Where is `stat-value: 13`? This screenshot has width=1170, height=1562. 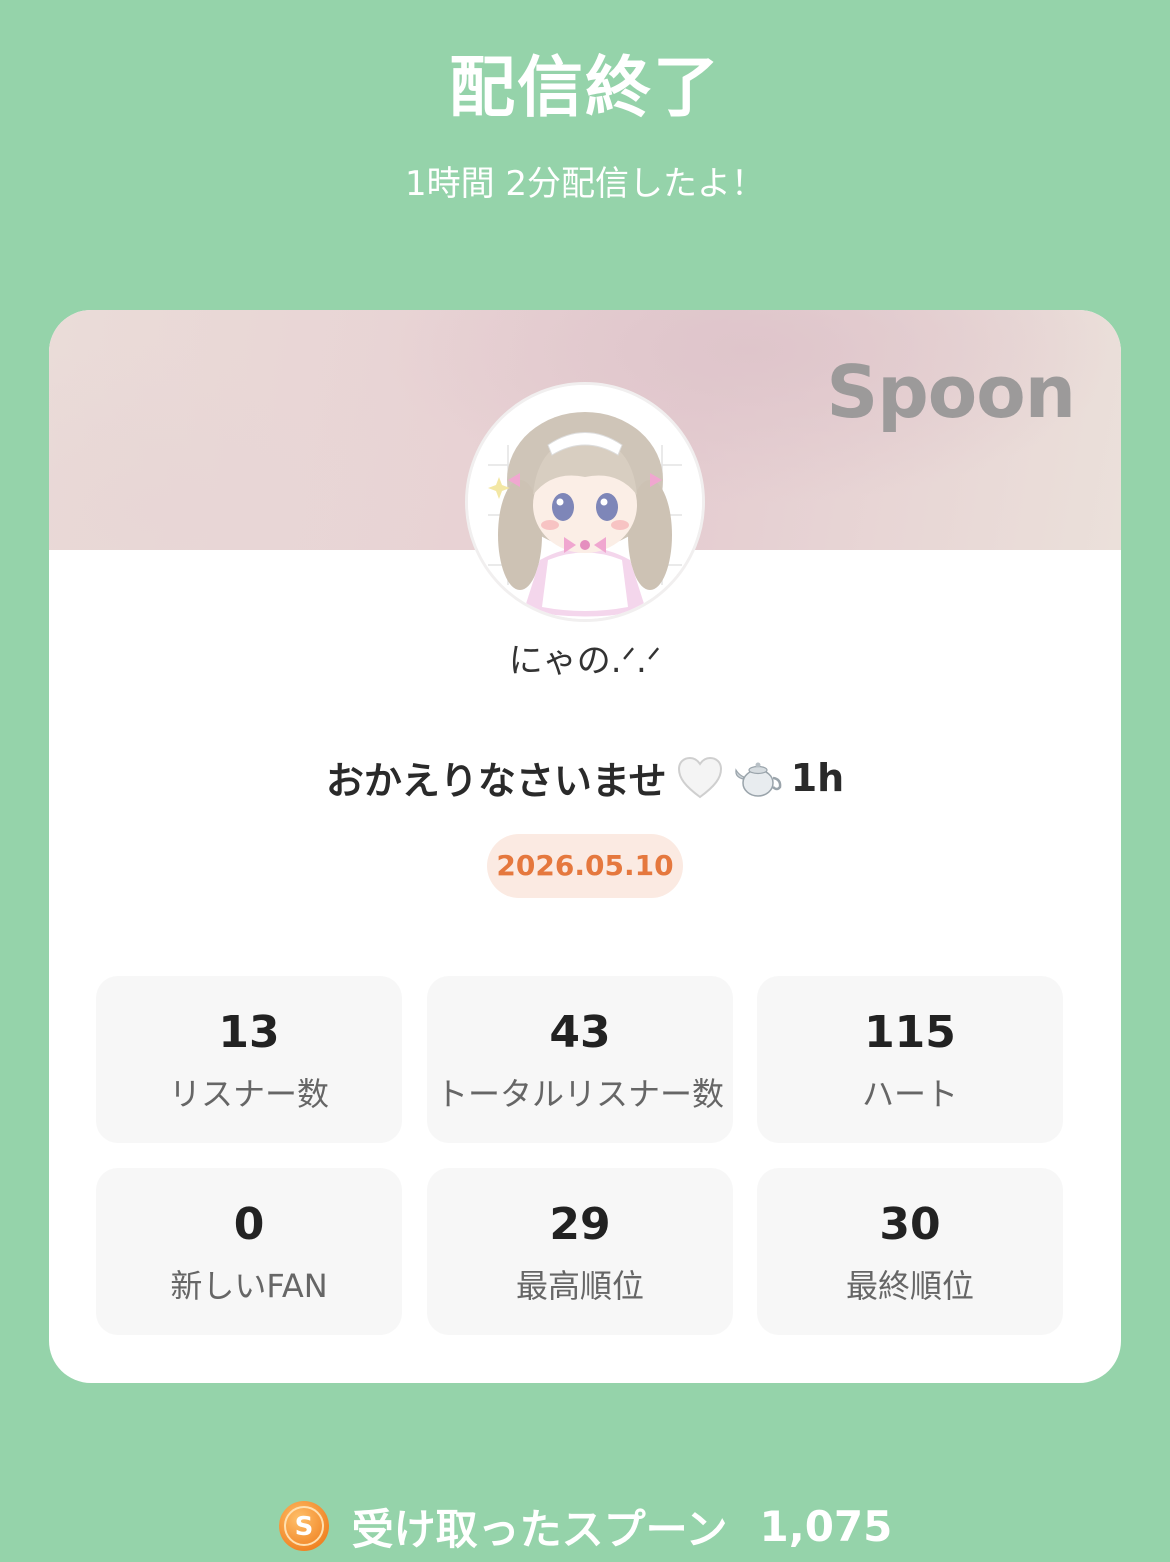
stat-value: 13 is located at coordinates (249, 1032).